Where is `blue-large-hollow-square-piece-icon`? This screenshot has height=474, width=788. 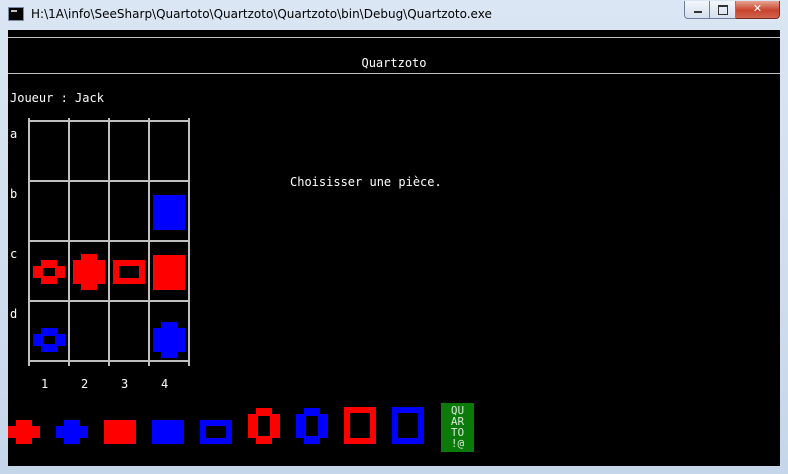
blue-large-hollow-square-piece-icon is located at coordinates (408, 427).